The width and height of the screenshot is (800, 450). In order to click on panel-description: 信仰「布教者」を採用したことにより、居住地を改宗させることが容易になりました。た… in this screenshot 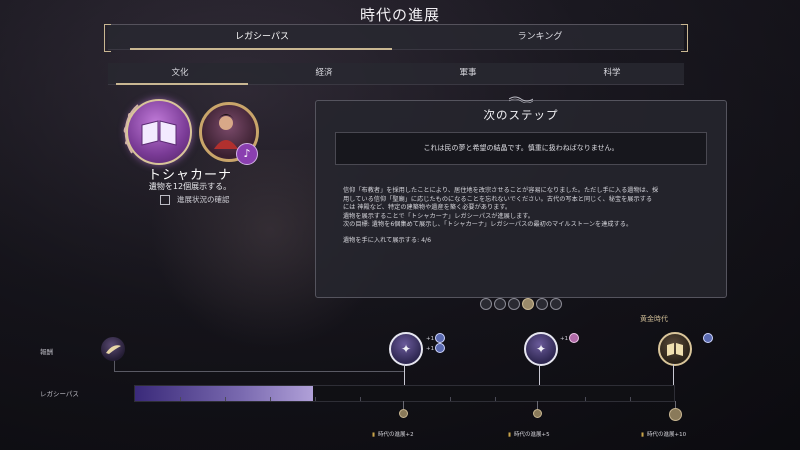, I will do `click(524, 216)`.